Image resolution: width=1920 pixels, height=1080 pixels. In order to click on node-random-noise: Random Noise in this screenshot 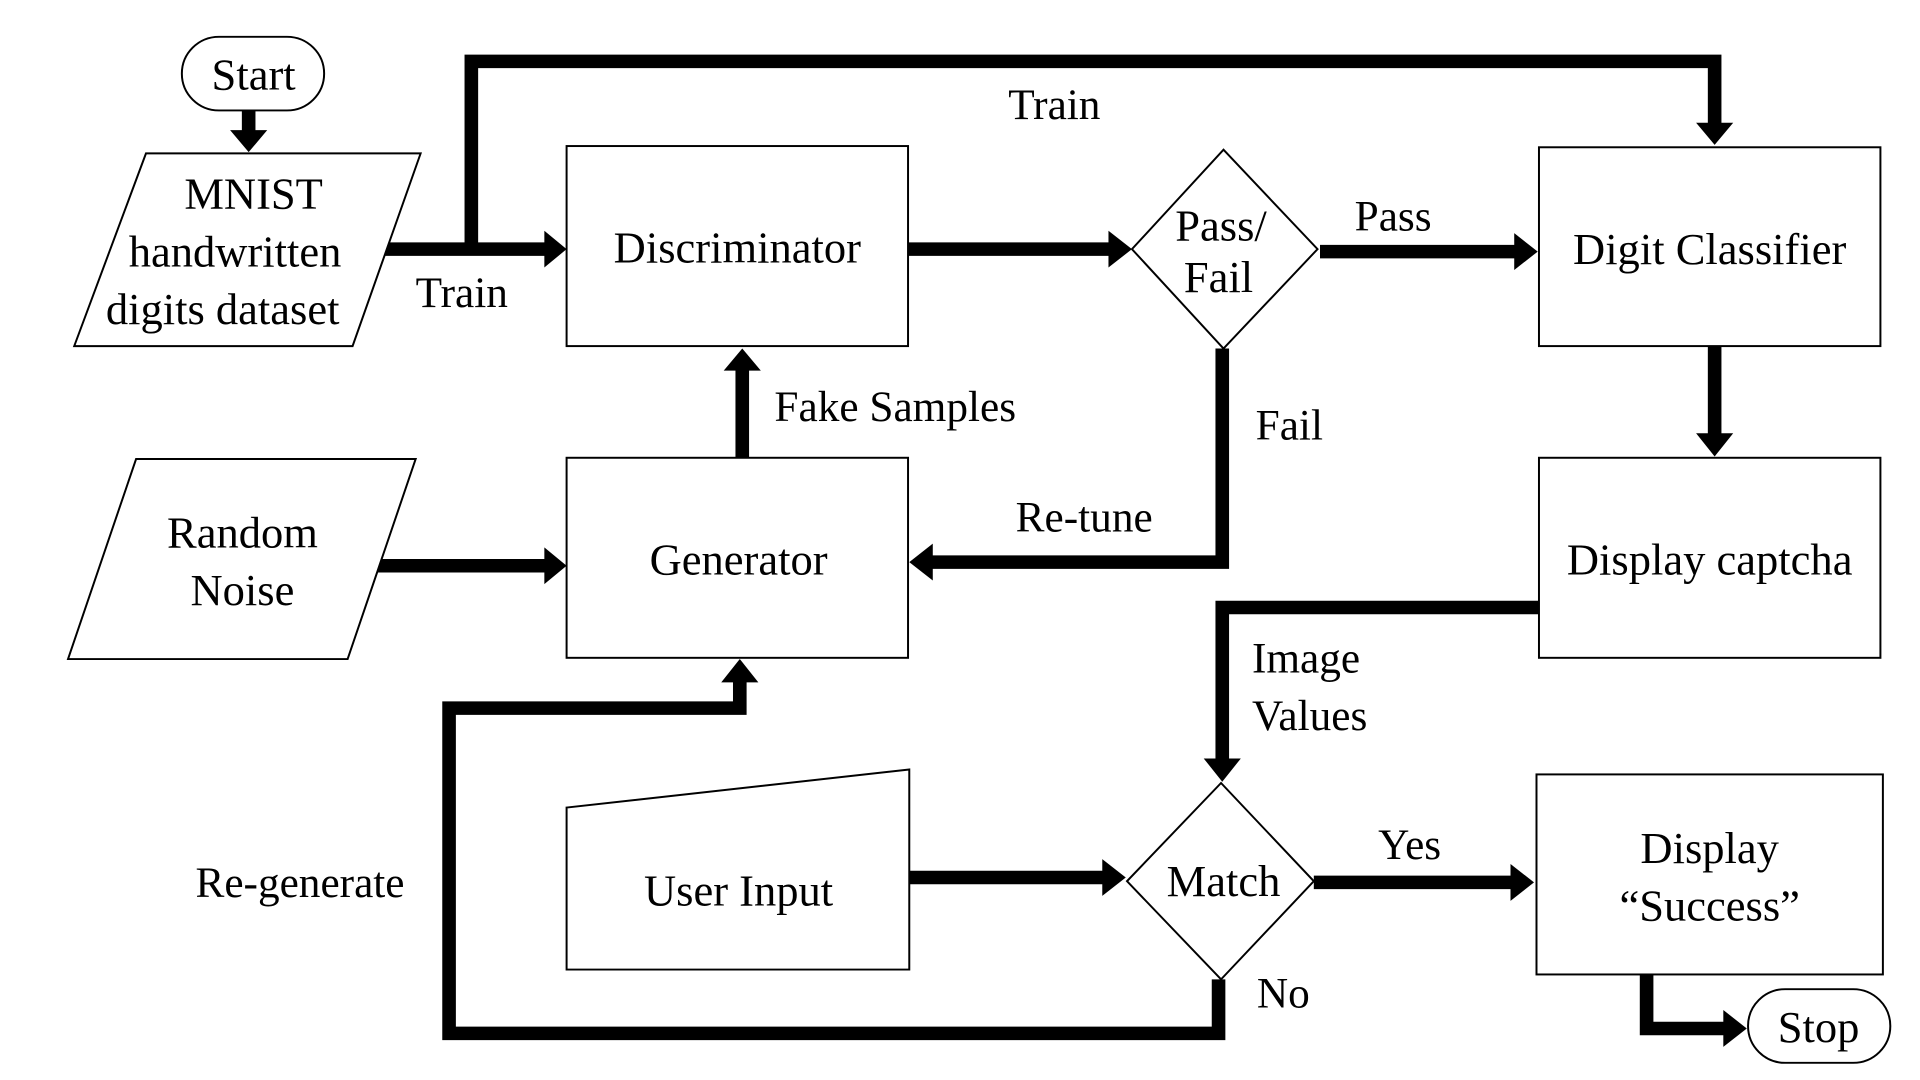, I will do `click(242, 559)`.